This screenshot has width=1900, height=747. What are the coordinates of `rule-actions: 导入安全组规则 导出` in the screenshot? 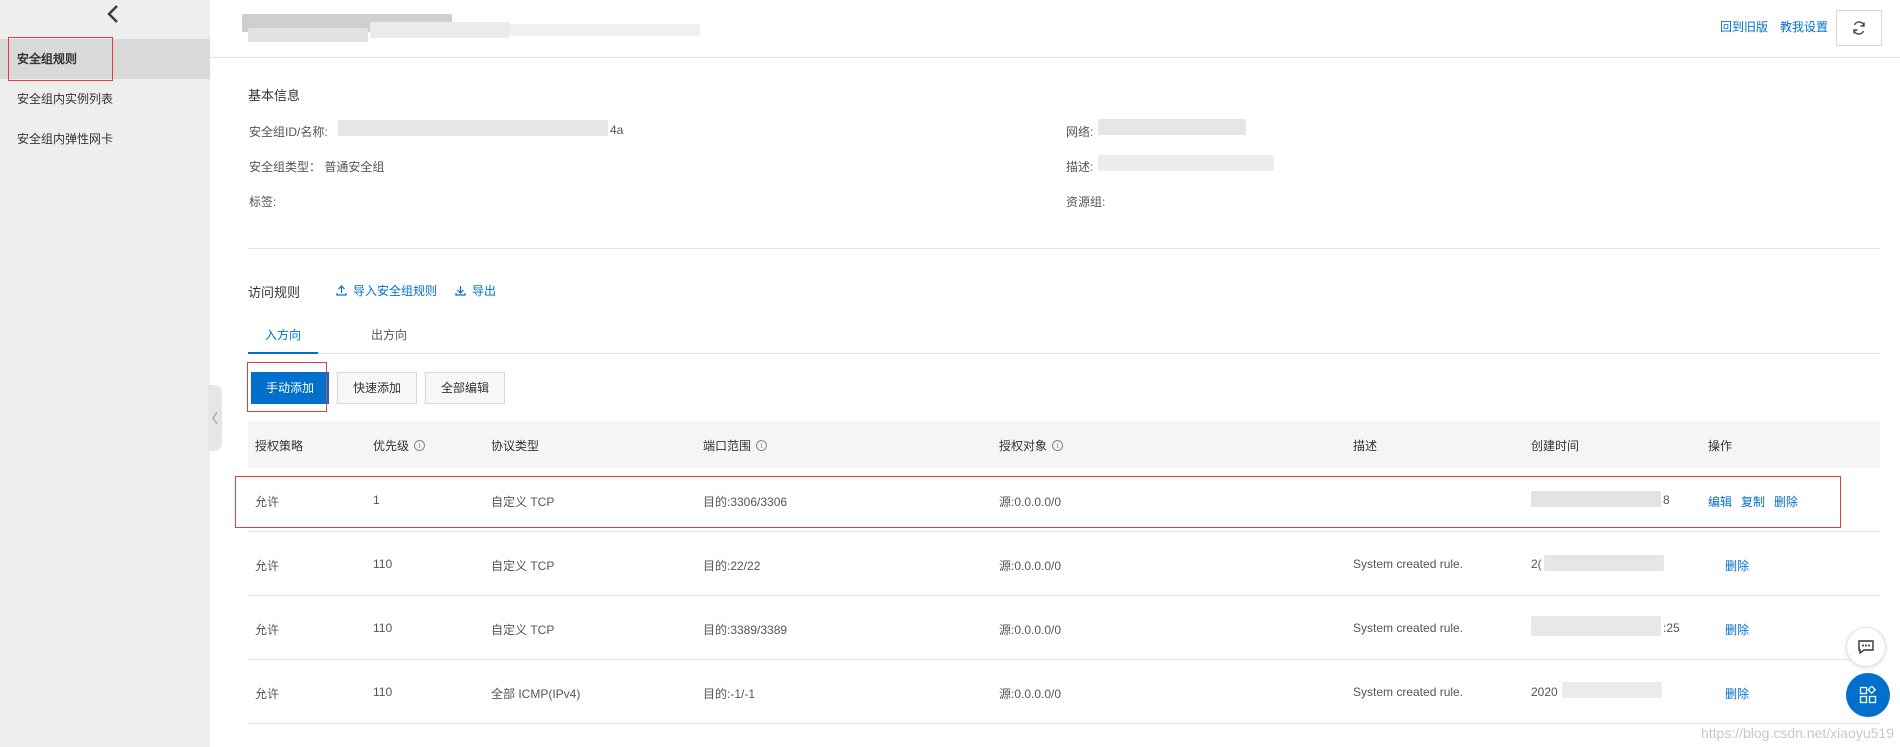 It's located at (416, 290).